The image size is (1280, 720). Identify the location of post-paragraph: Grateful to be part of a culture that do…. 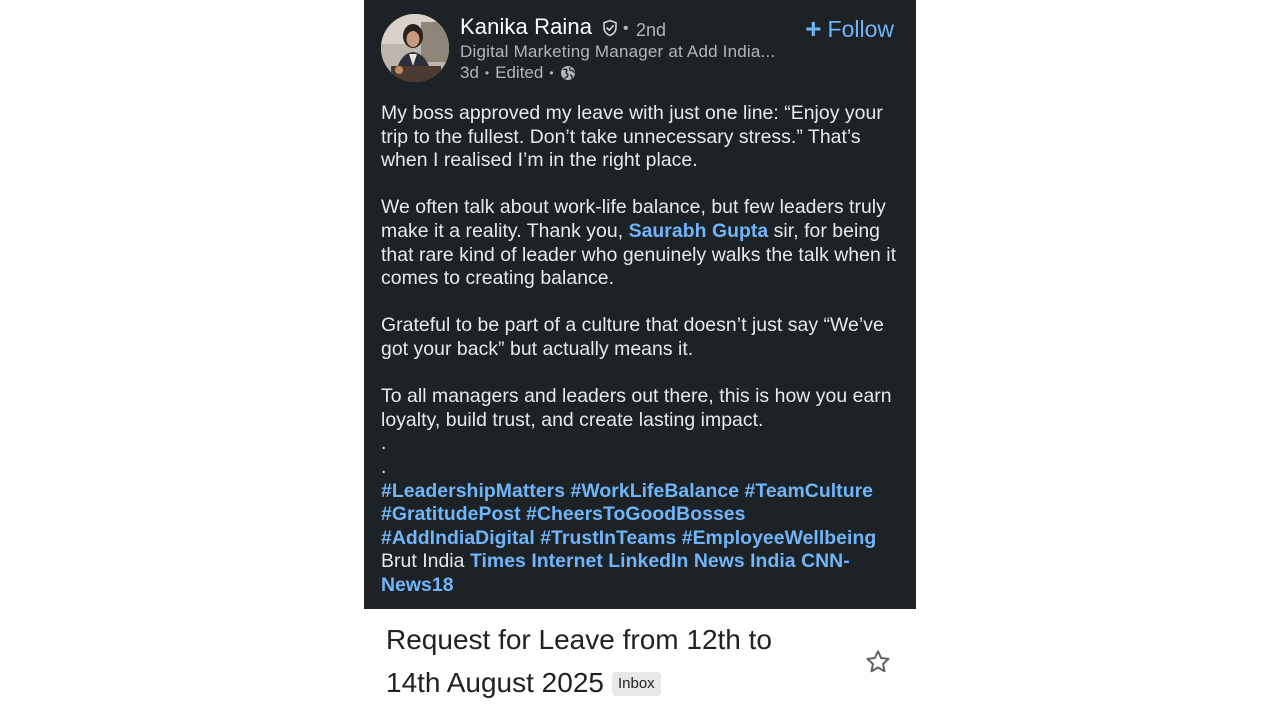
(632, 337).